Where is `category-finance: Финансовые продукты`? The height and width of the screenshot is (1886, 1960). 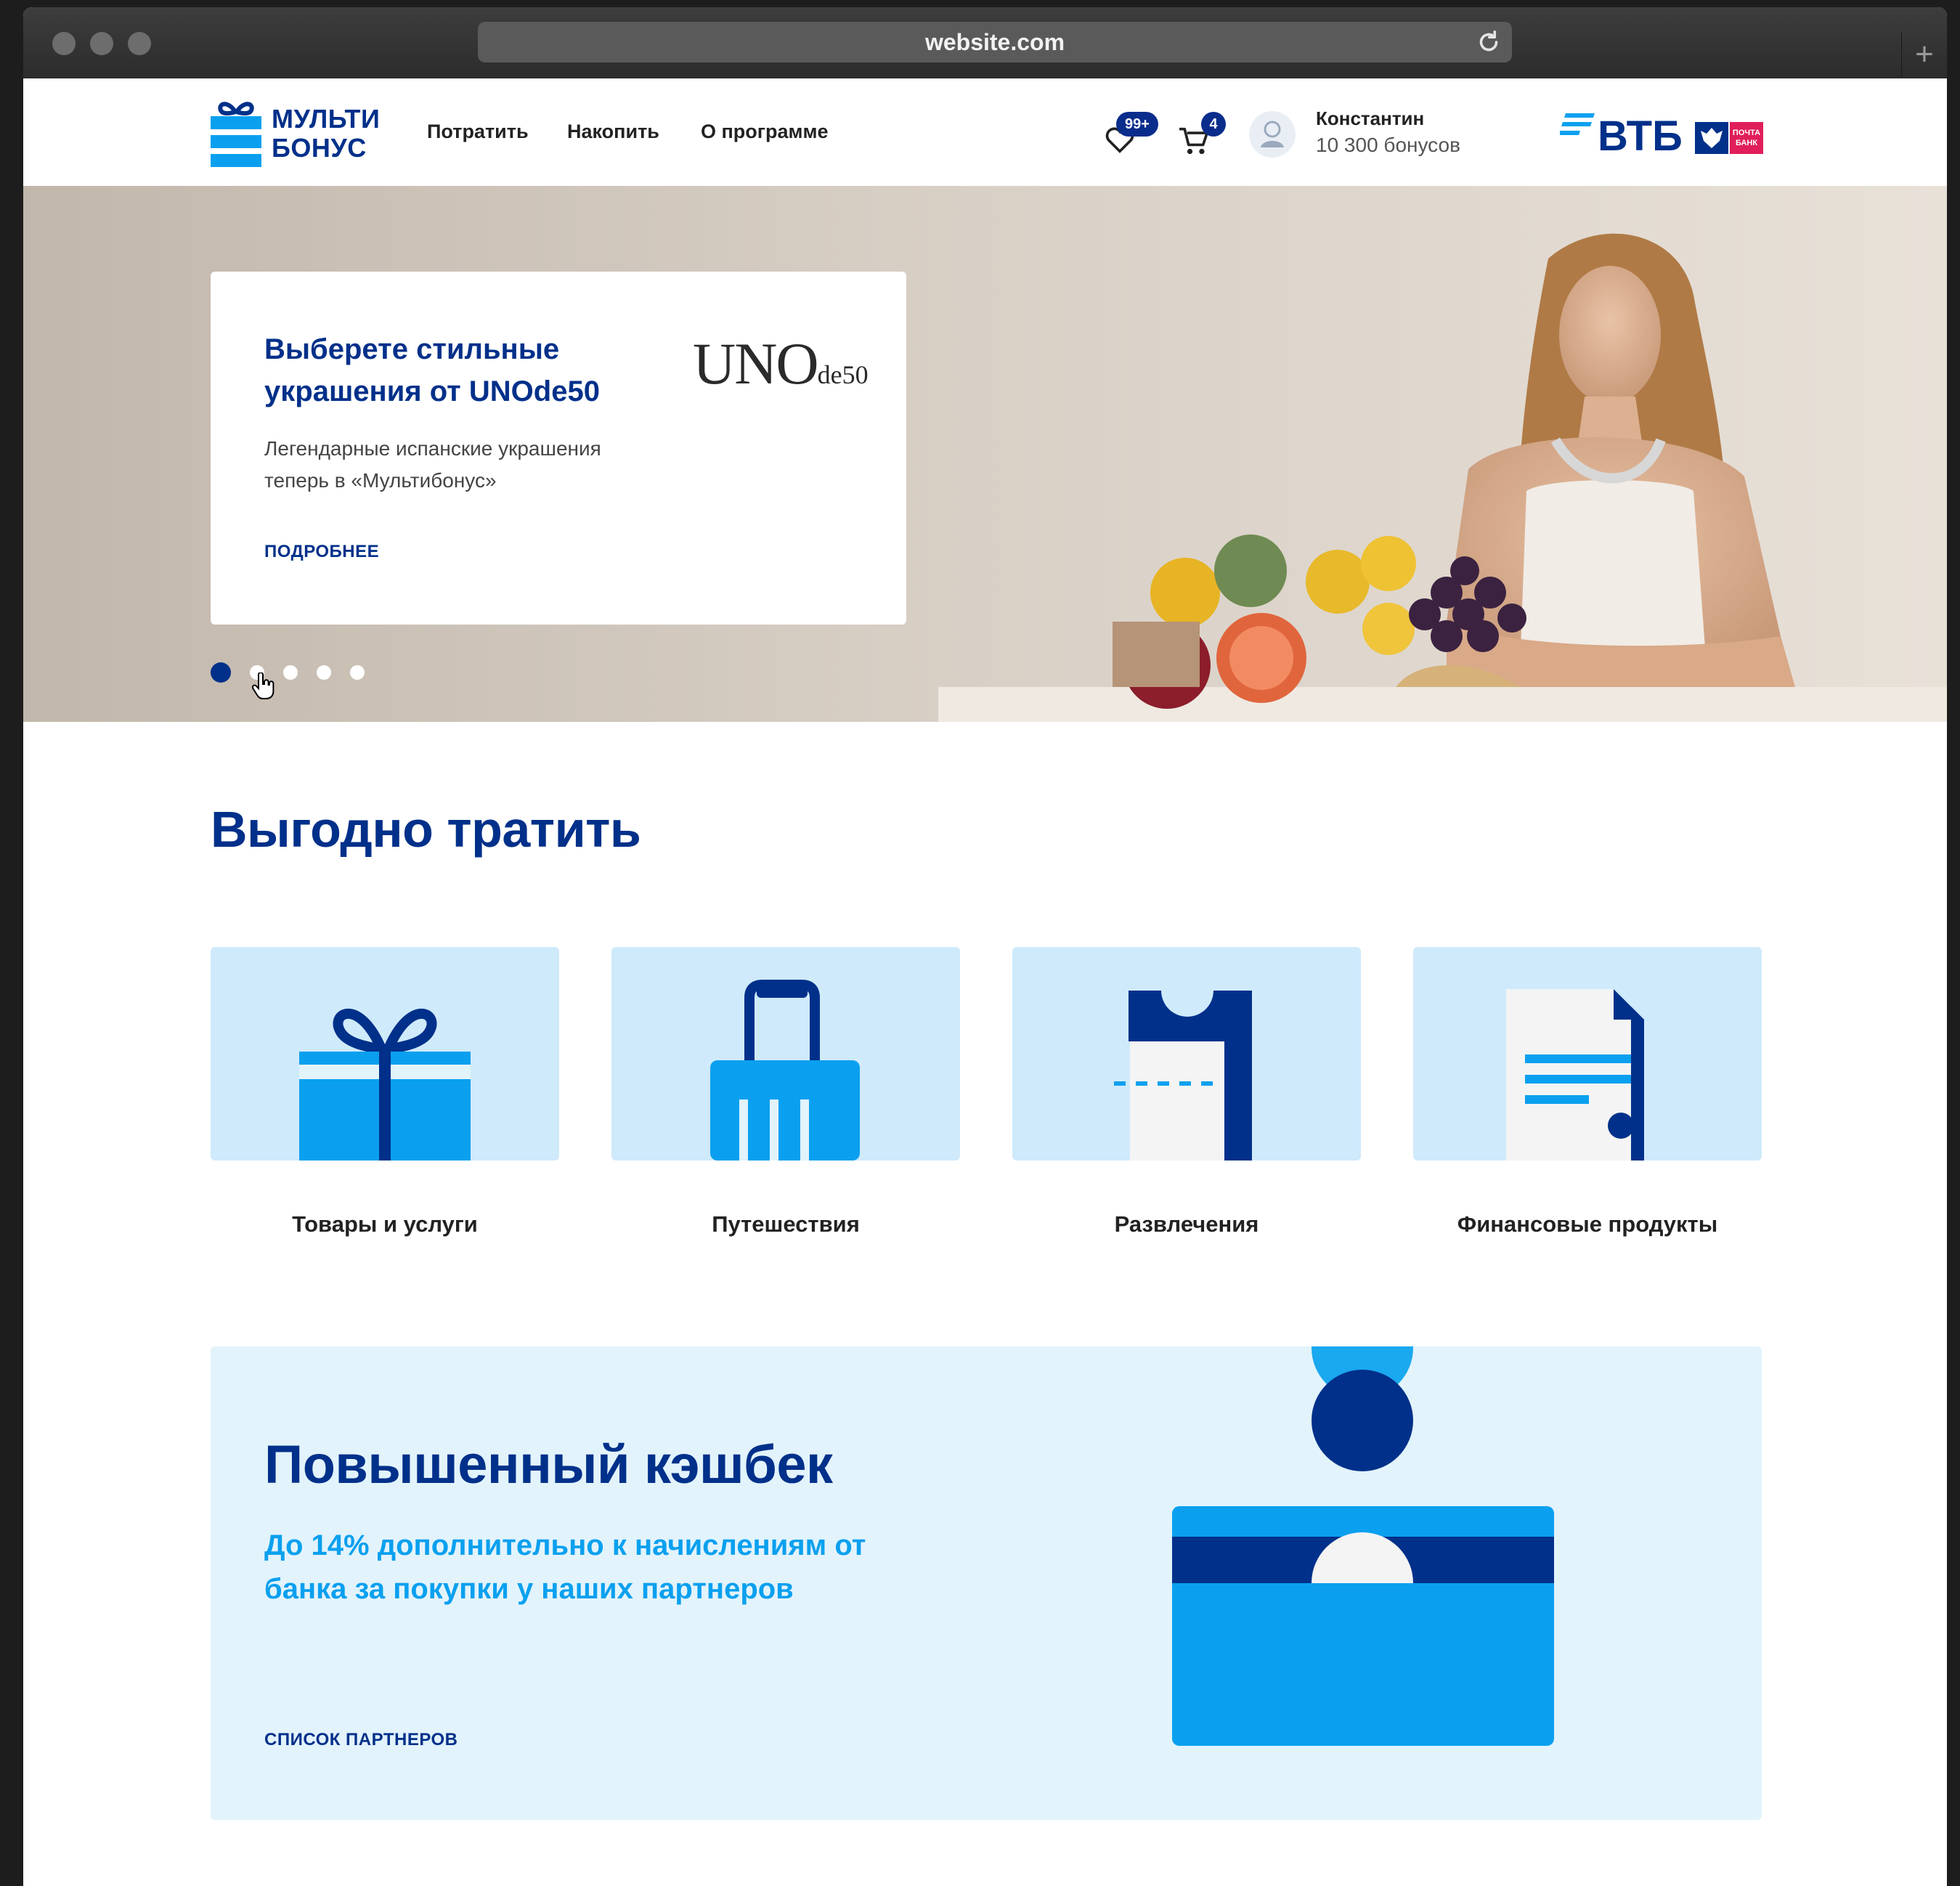 category-finance: Финансовые продукты is located at coordinates (1587, 1092).